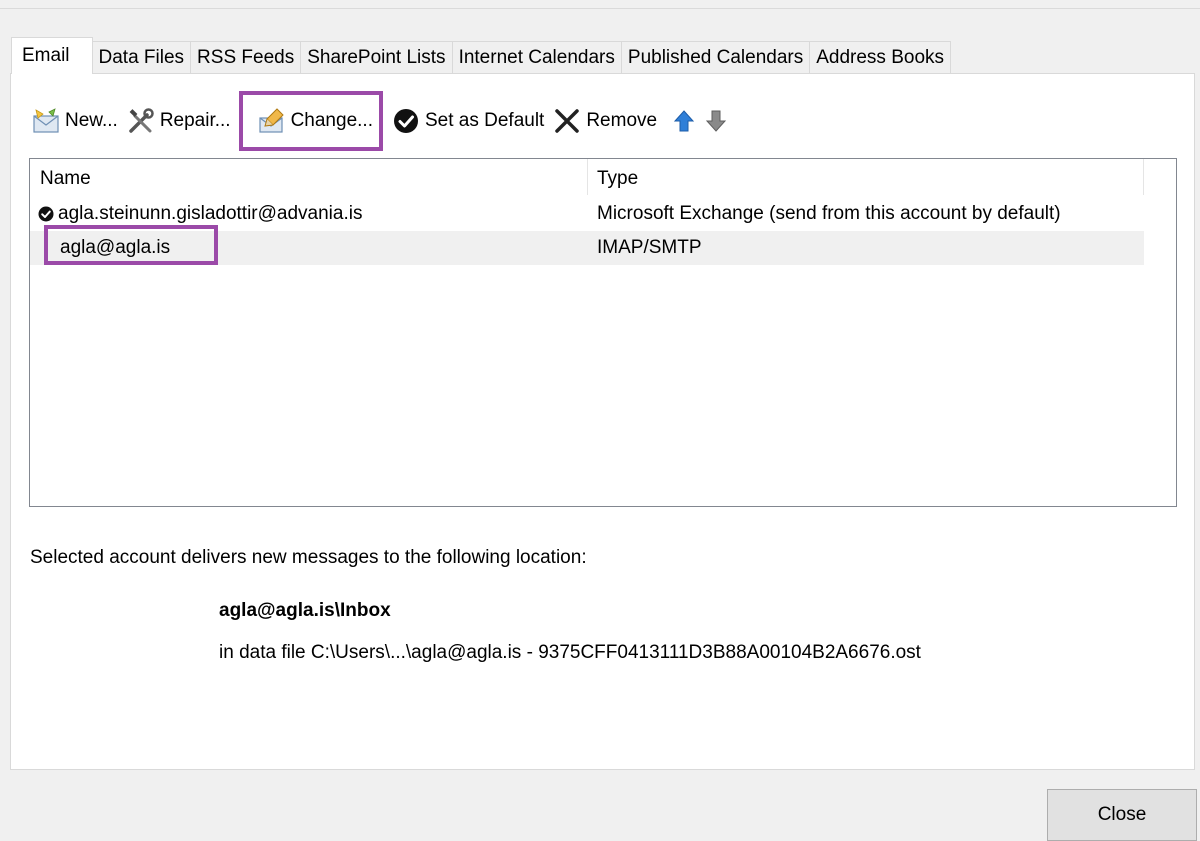  What do you see at coordinates (715, 57) in the screenshot?
I see `tab-published-calendars: Published Calendars` at bounding box center [715, 57].